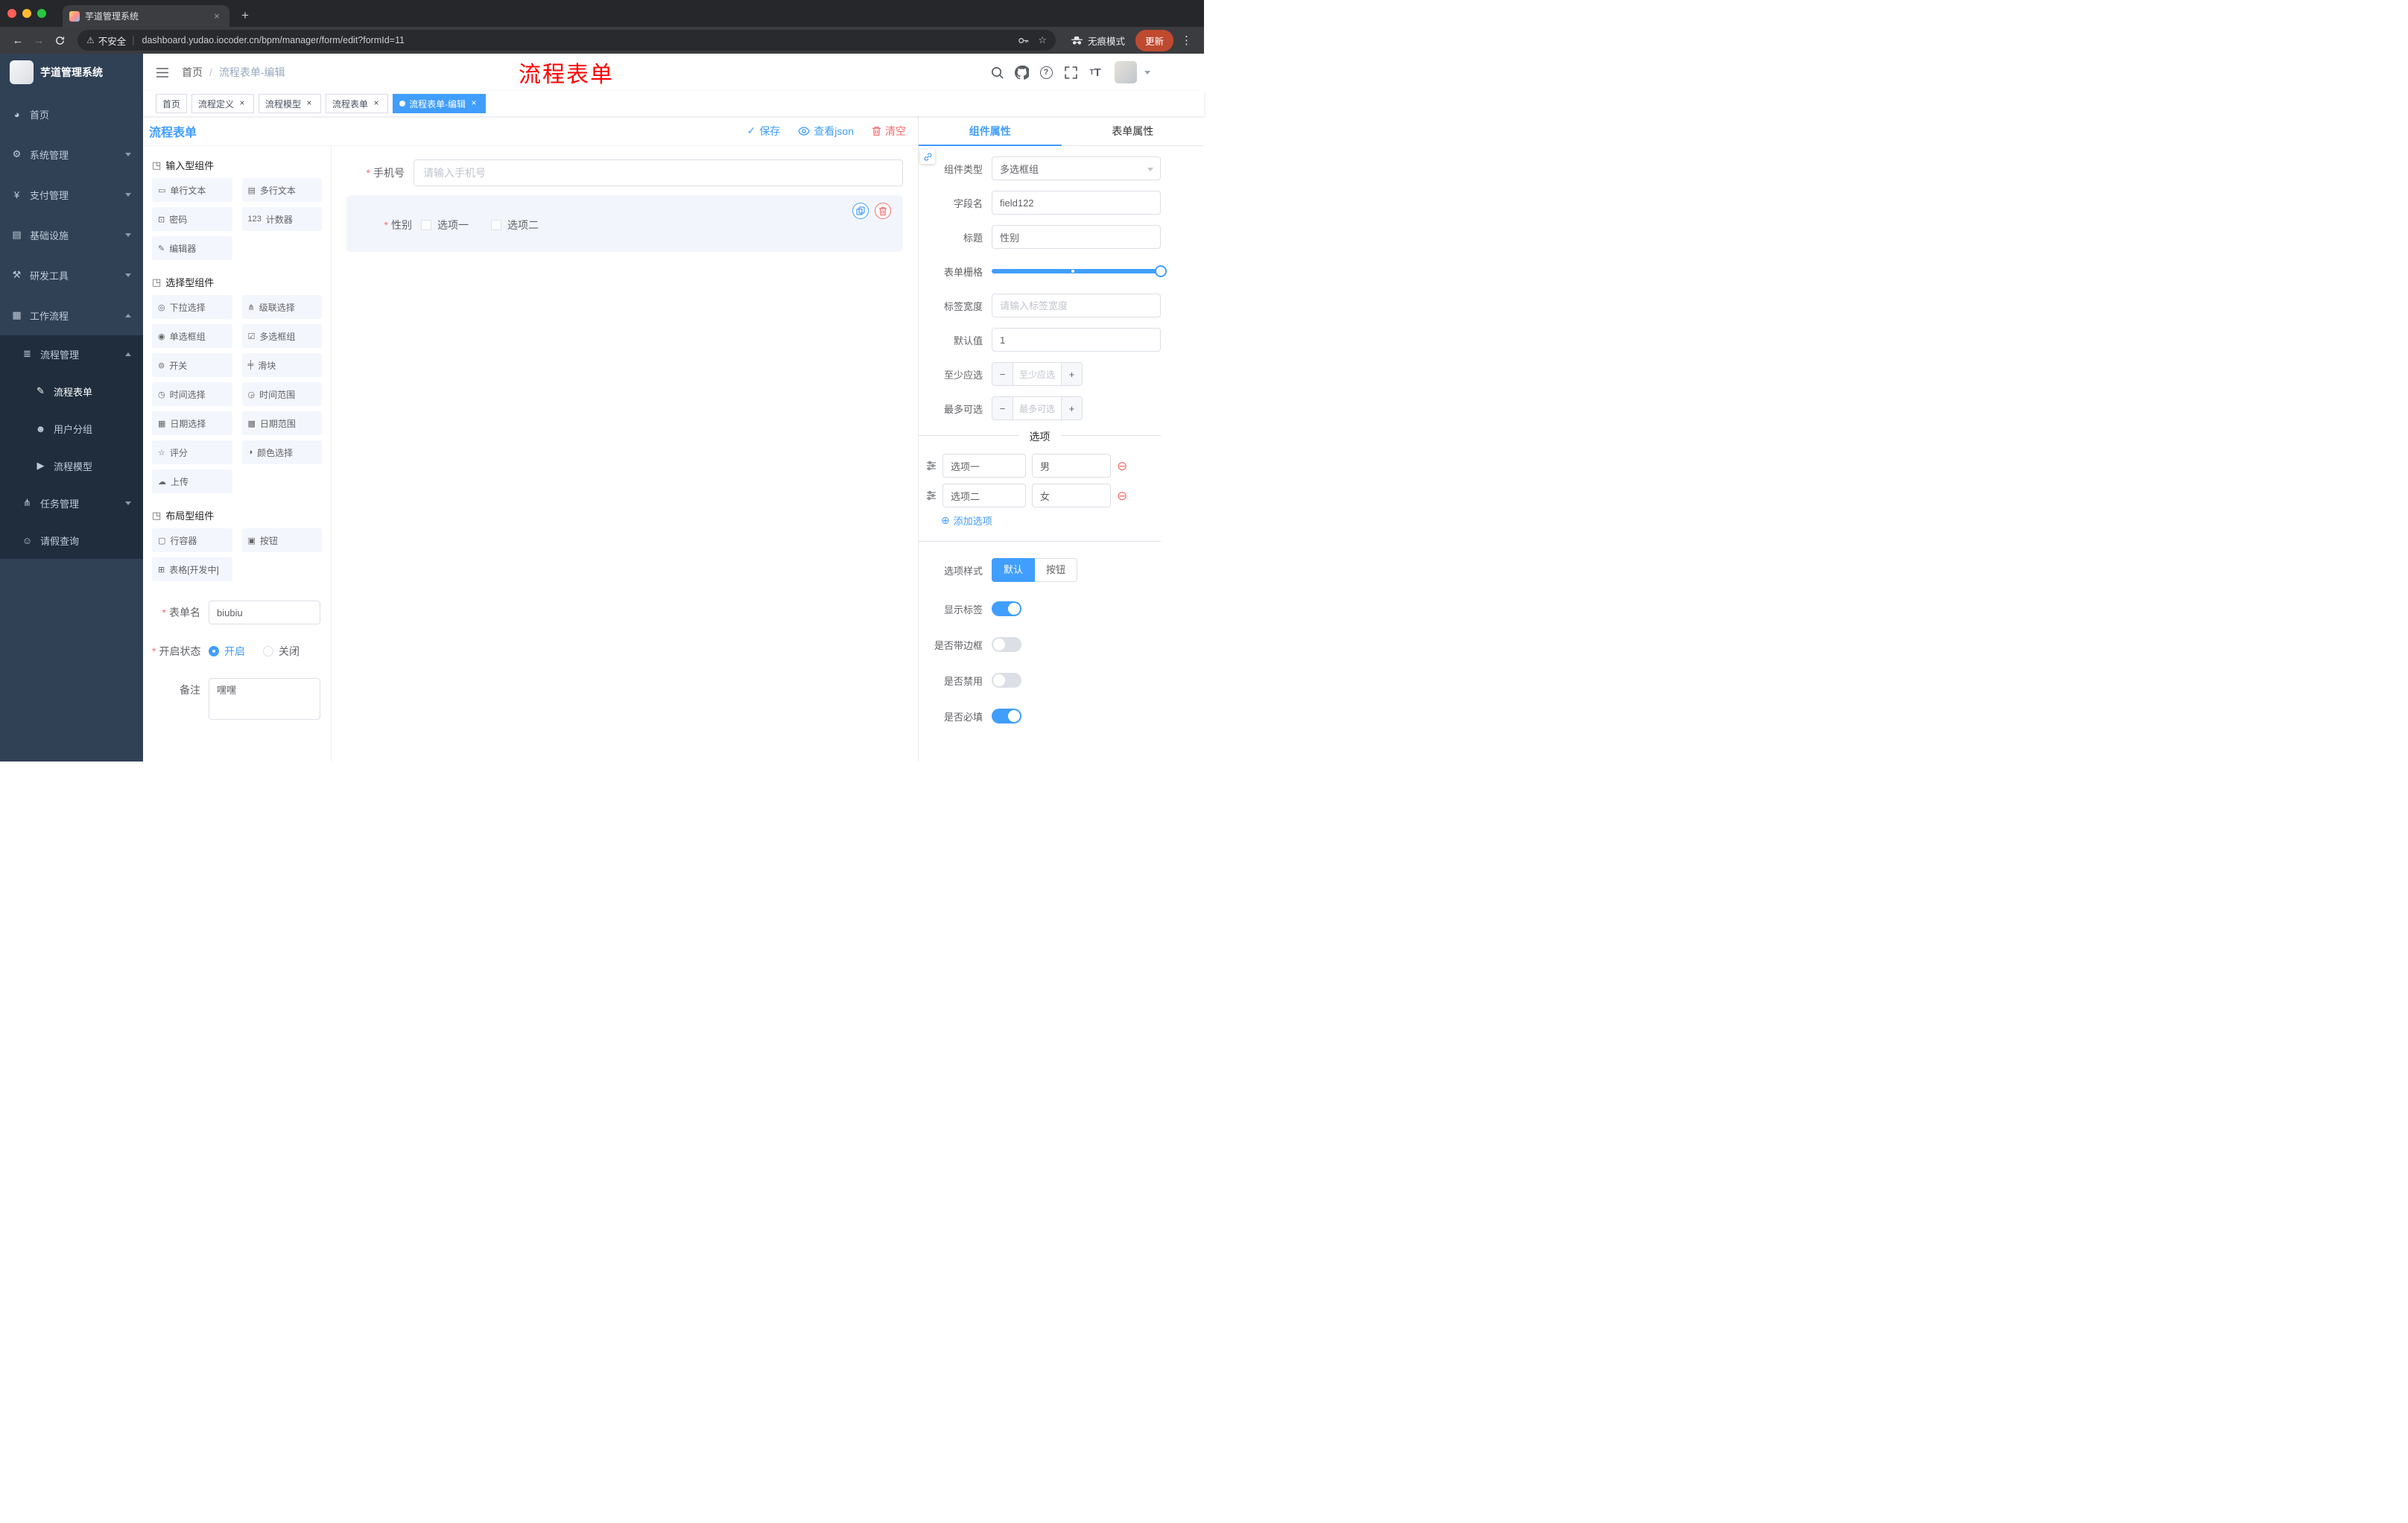 The width and height of the screenshot is (2408, 1523). What do you see at coordinates (889, 132) in the screenshot?
I see `clear-button: 清空` at bounding box center [889, 132].